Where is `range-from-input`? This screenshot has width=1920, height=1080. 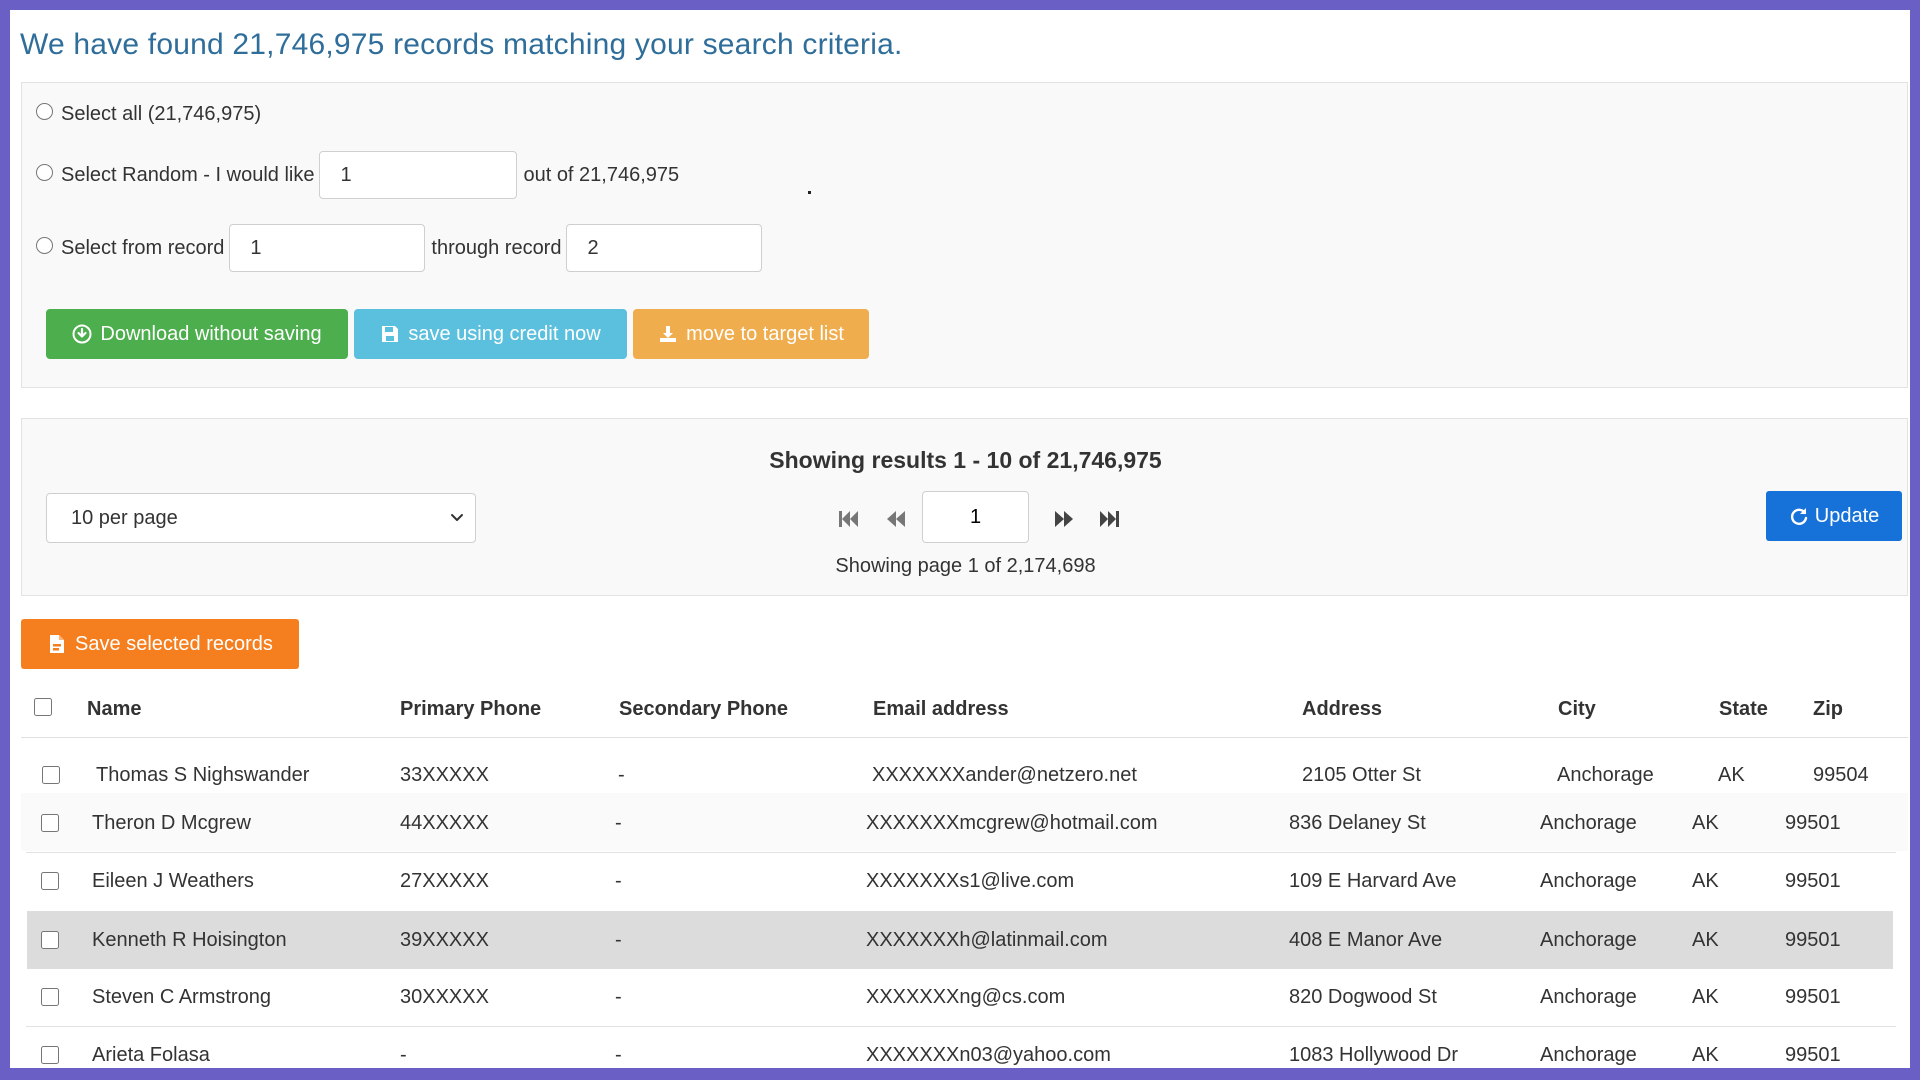
range-from-input is located at coordinates (327, 248).